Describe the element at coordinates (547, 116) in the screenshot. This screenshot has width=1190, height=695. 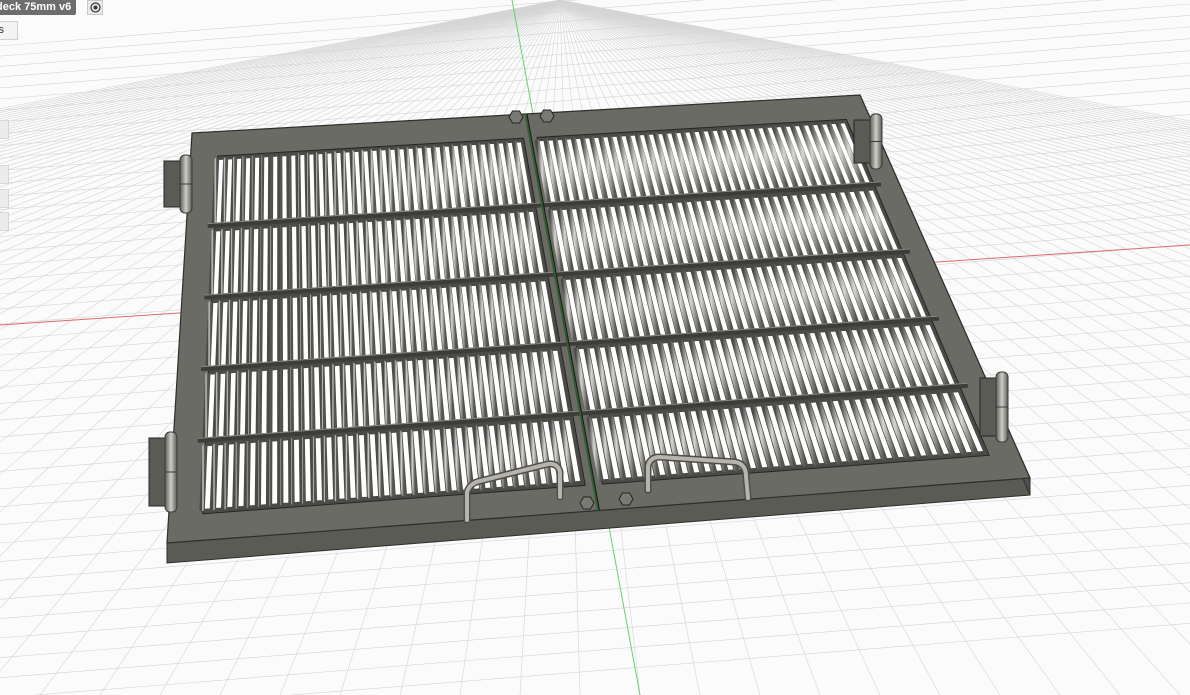
I see `bolt-top-right` at that location.